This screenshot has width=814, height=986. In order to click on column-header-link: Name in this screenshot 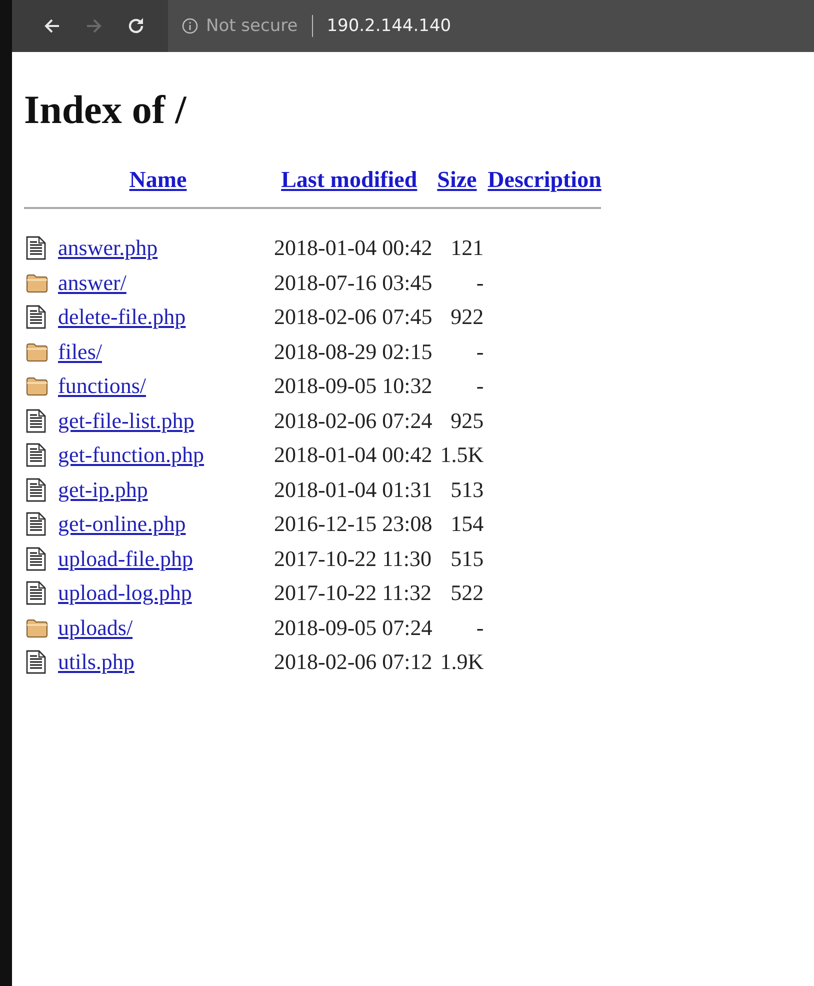, I will do `click(158, 179)`.